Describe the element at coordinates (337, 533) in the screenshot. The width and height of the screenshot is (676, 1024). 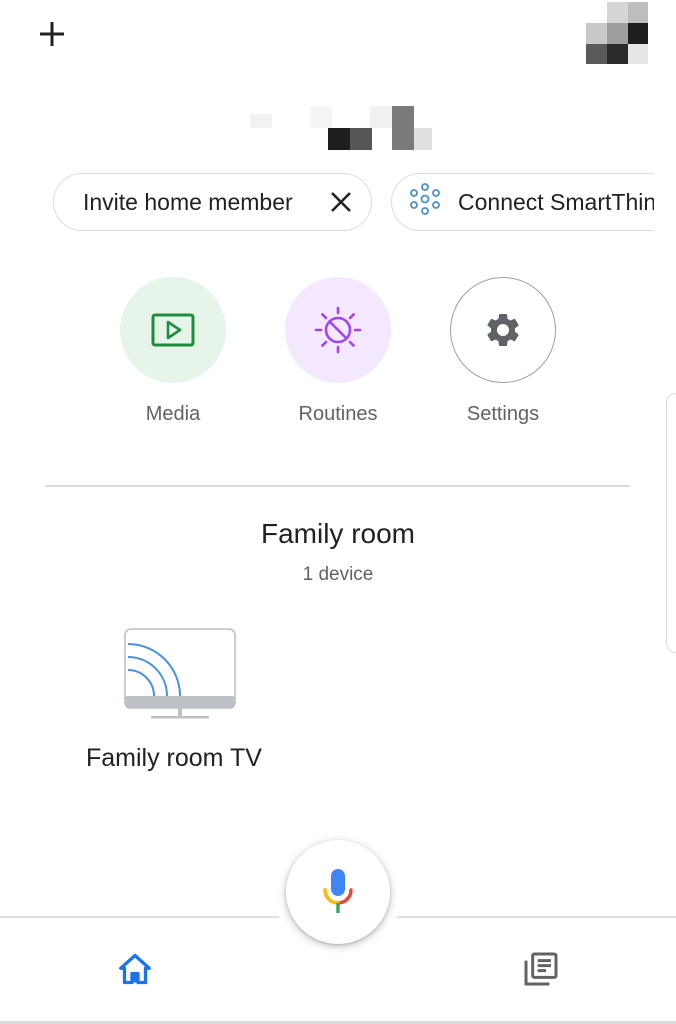
I see `room-title: Family room` at that location.